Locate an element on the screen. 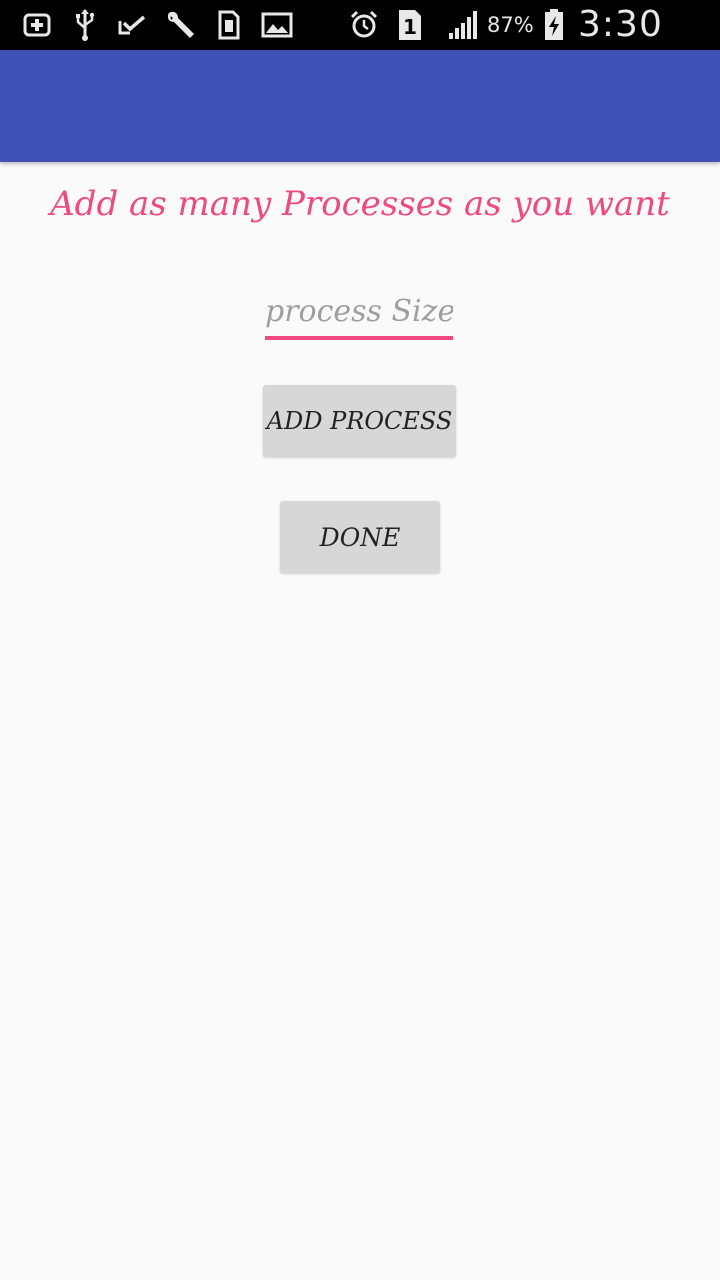 The image size is (720, 1280). clock: 3:30 AM is located at coordinates (620, 49).